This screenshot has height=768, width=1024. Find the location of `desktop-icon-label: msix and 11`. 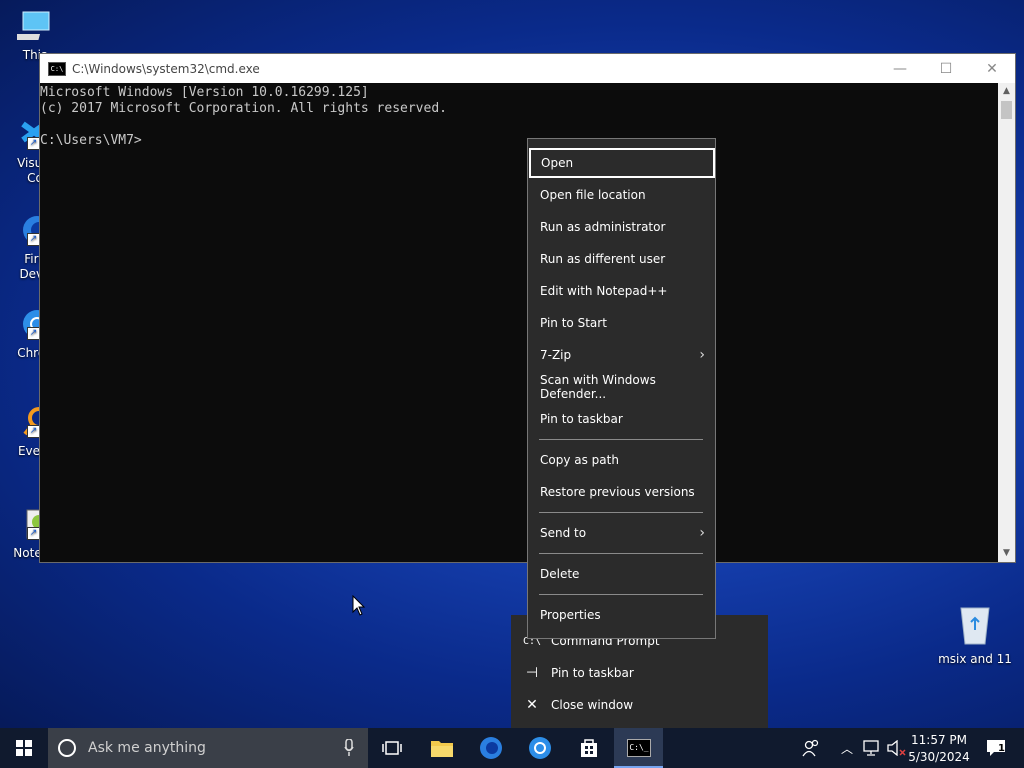

desktop-icon-label: msix and 11 is located at coordinates (975, 659).